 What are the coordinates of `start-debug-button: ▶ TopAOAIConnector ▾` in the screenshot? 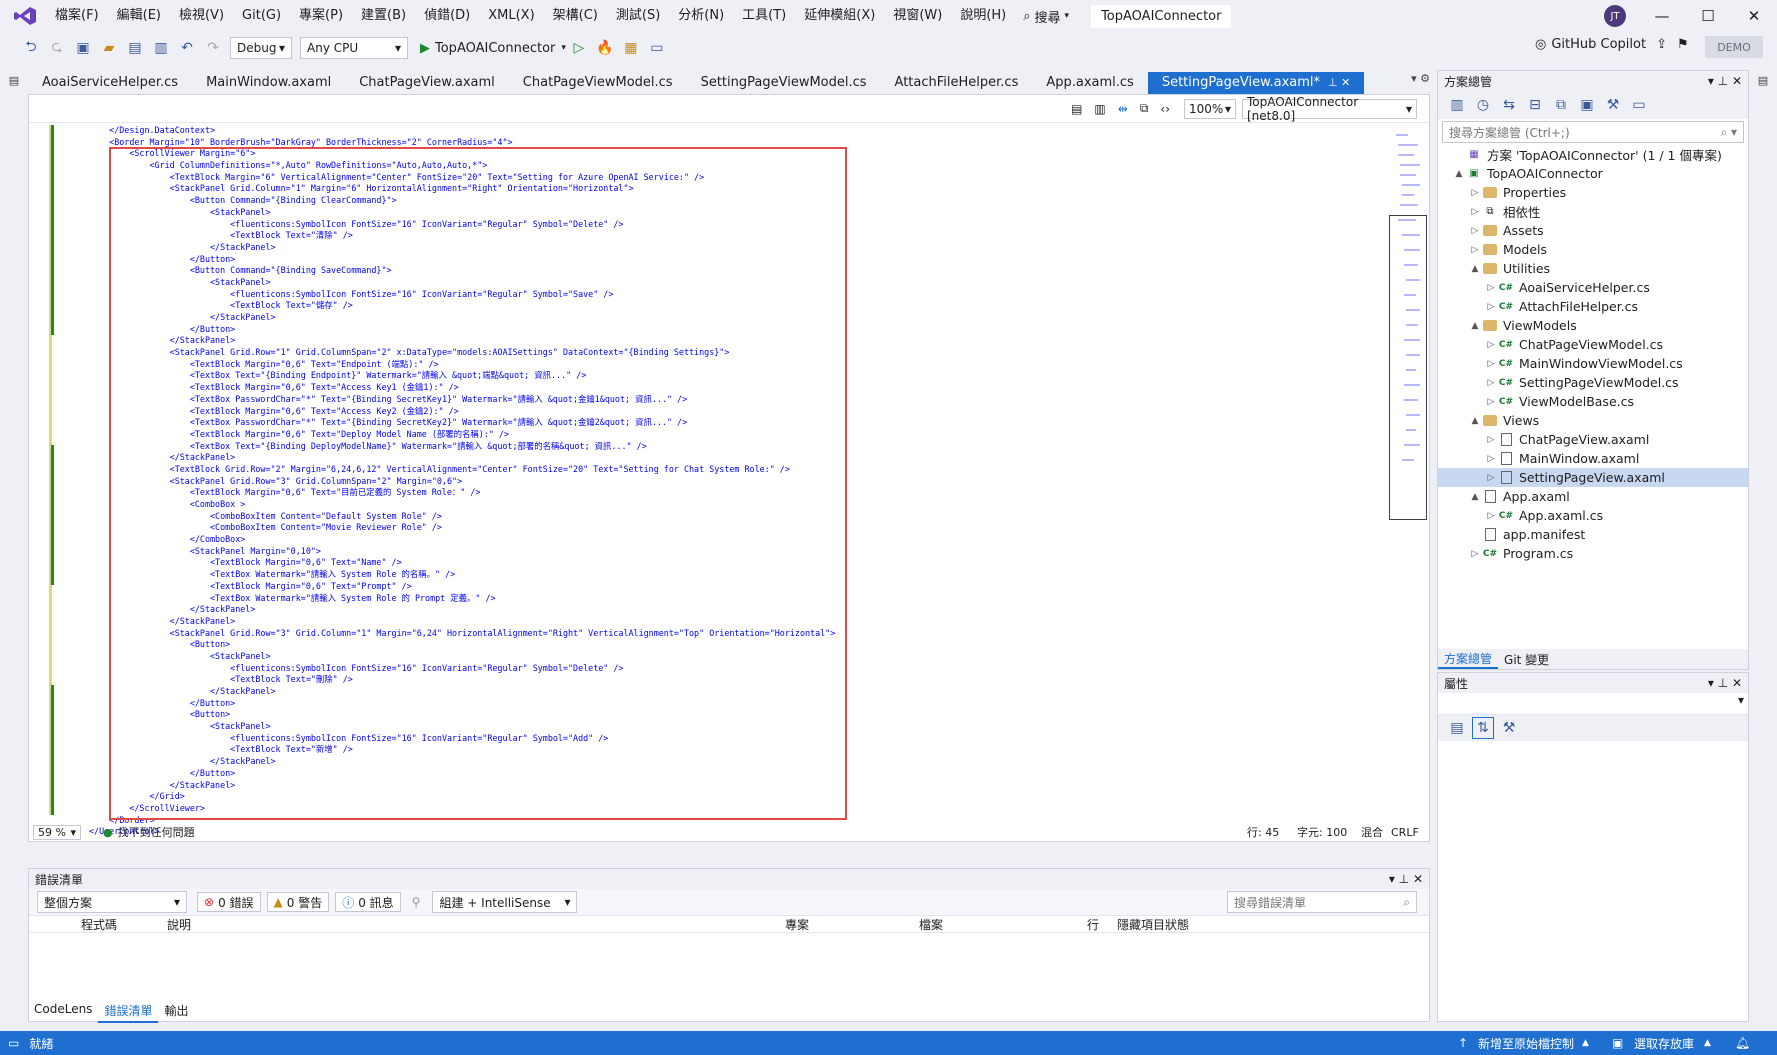 It's located at (493, 48).